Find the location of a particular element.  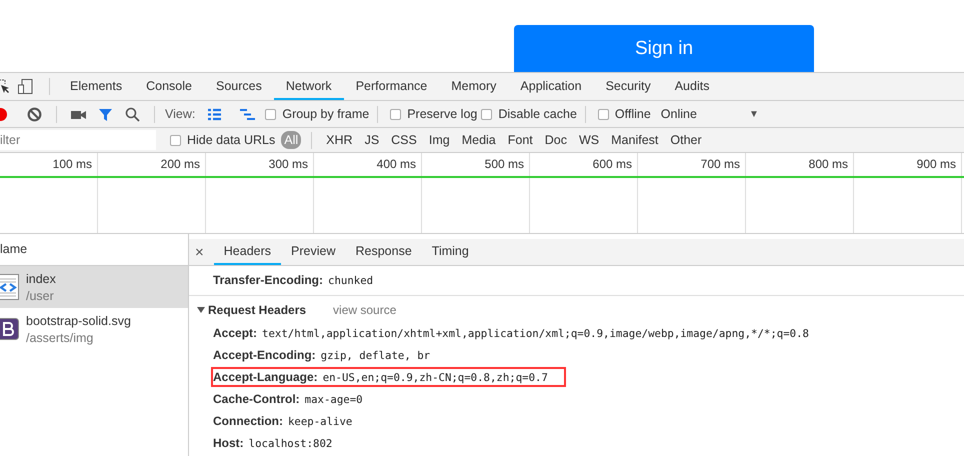

checkbox-label: Disable cache is located at coordinates (537, 114).